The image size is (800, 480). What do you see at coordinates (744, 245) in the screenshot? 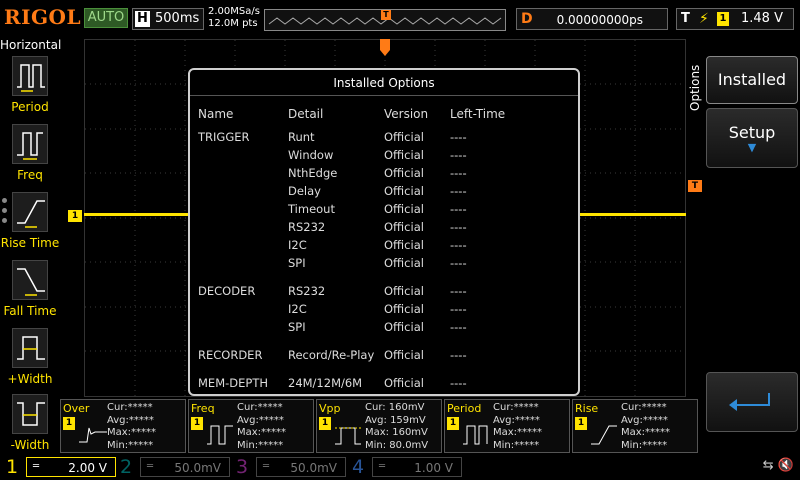
I see `options-softkey-menu: Options Installed Setup ▼` at bounding box center [744, 245].